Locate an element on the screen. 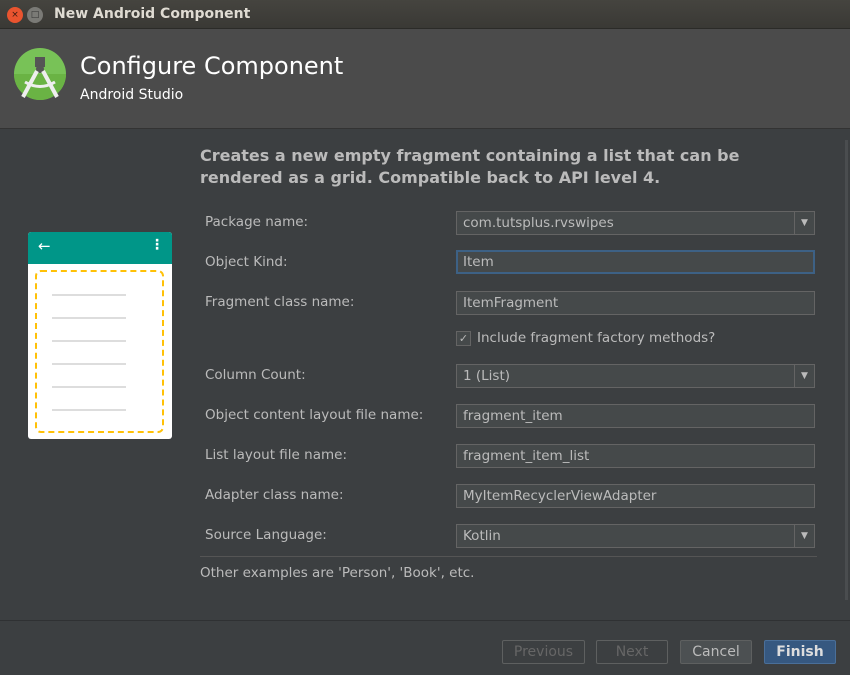 The height and width of the screenshot is (675, 850). header: Configure Component Android Studio is located at coordinates (425, 79).